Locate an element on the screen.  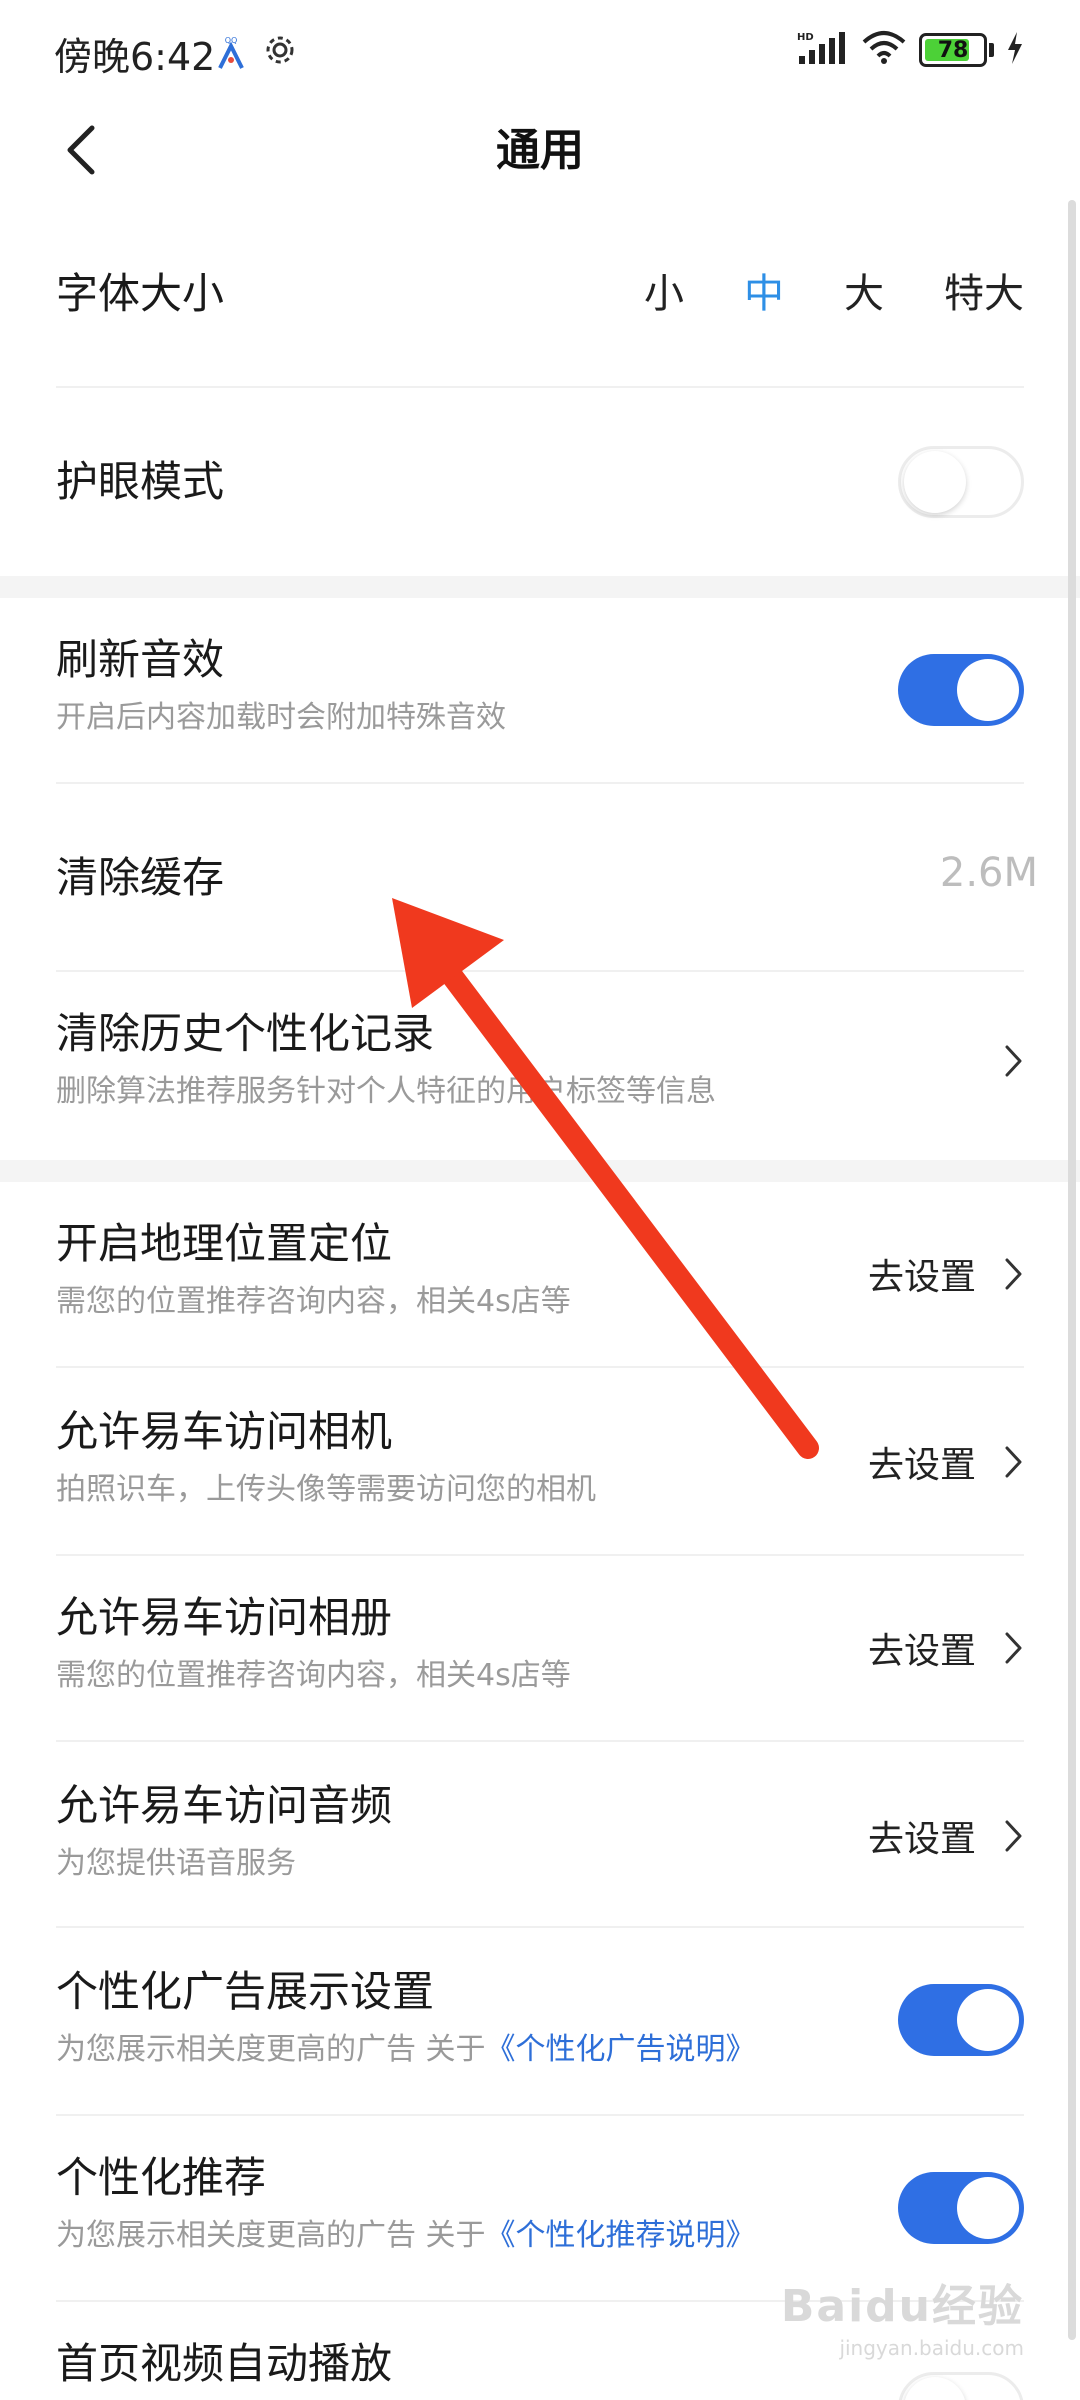
eye-mode-label: 护眼模式 is located at coordinates (140, 481).